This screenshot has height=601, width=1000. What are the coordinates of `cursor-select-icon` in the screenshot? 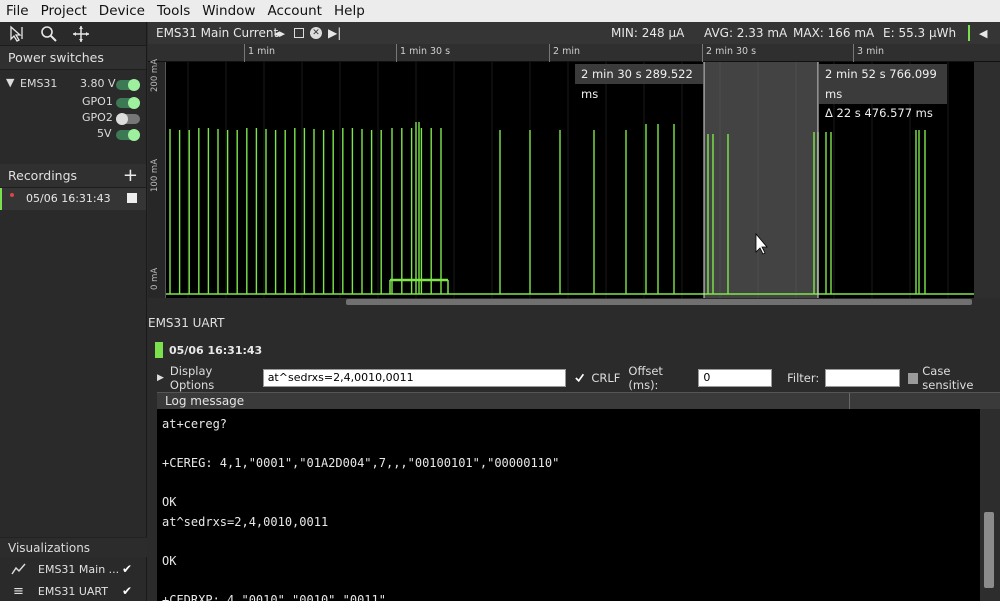 It's located at (17, 34).